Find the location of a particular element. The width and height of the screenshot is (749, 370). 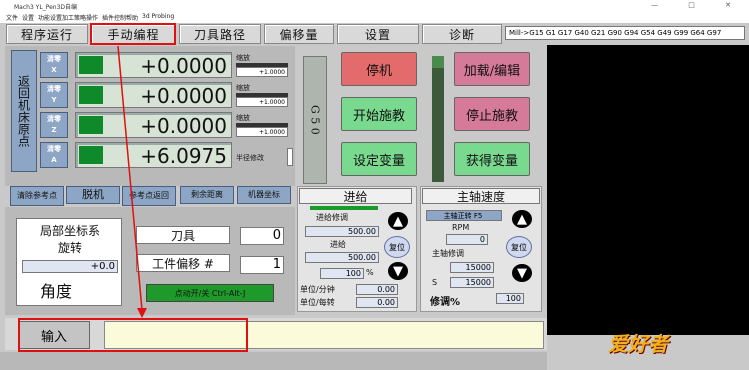

annotation-arrow is located at coordinates (132, 181).